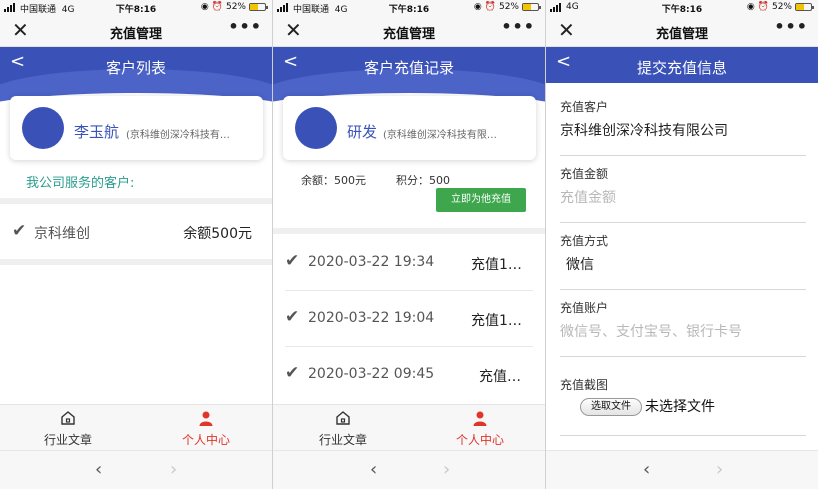 This screenshot has width=818, height=489. Describe the element at coordinates (584, 241) in the screenshot. I see `method-label: 充值方式` at that location.